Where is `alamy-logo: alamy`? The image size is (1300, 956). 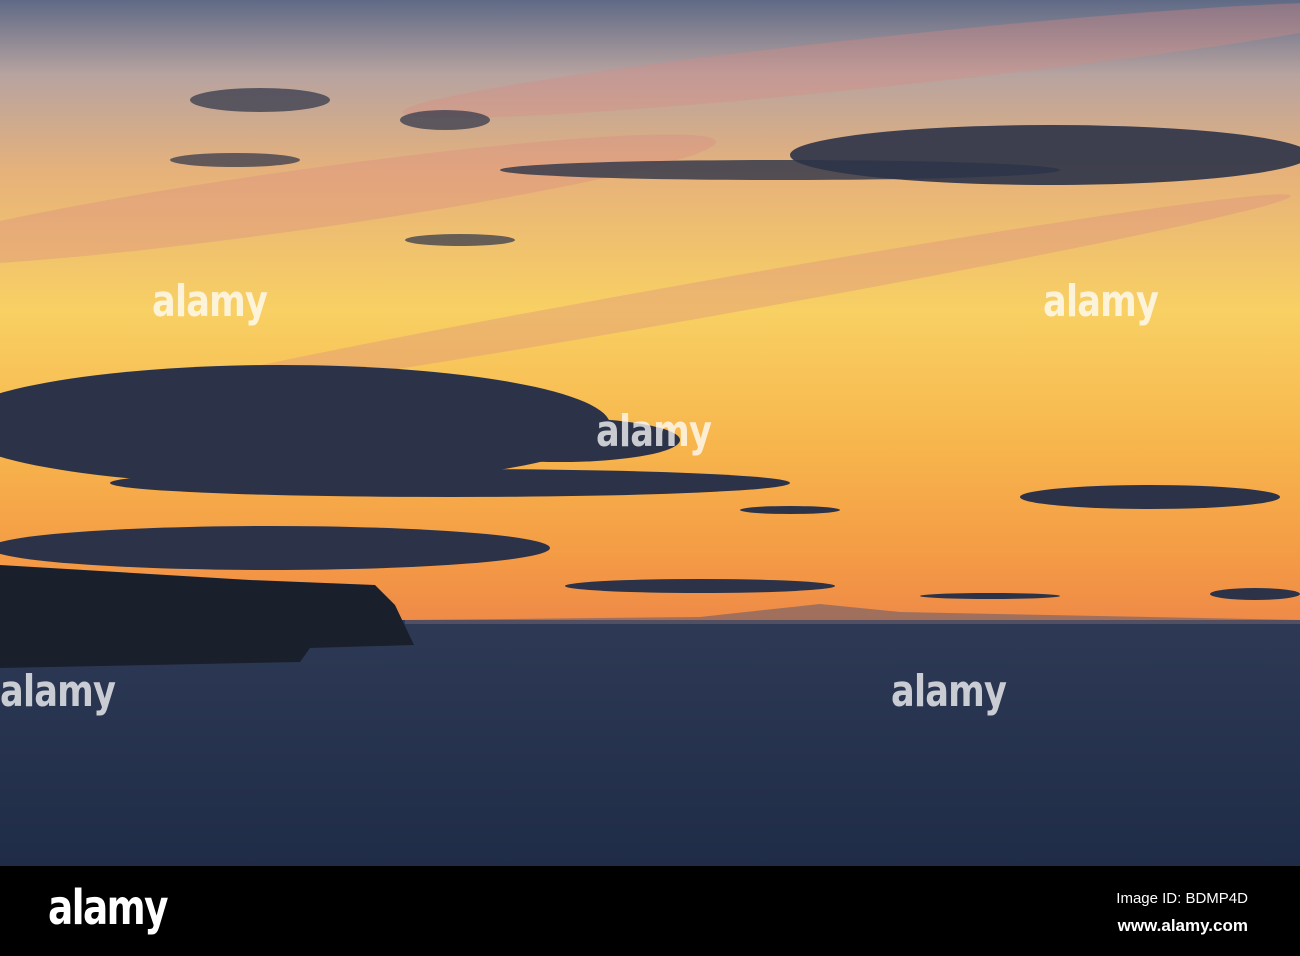
alamy-logo: alamy is located at coordinates (108, 908).